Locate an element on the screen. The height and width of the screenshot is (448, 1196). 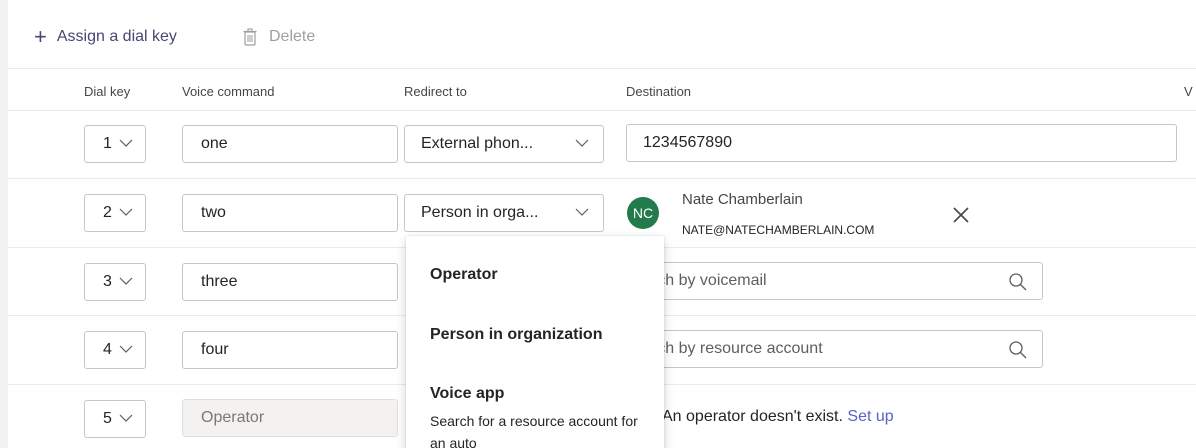
header-divider is located at coordinates (602, 110).